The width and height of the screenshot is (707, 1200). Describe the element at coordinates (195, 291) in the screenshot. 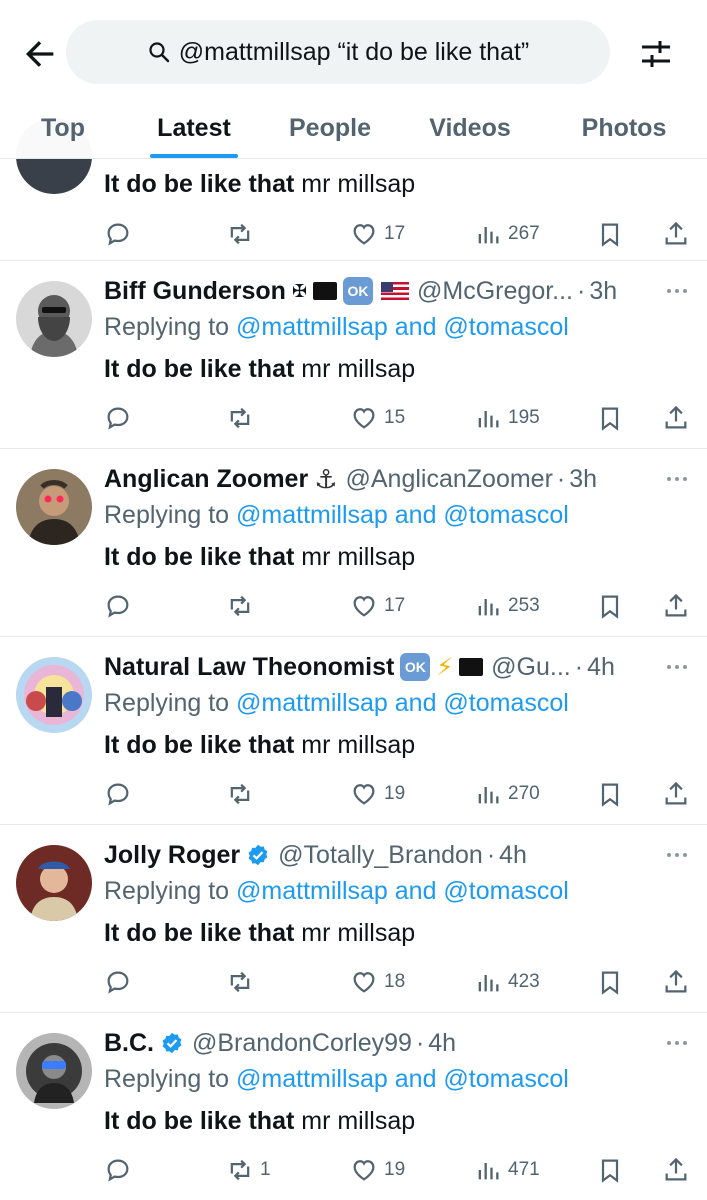

I see `display-name: Biff Gunderson` at that location.